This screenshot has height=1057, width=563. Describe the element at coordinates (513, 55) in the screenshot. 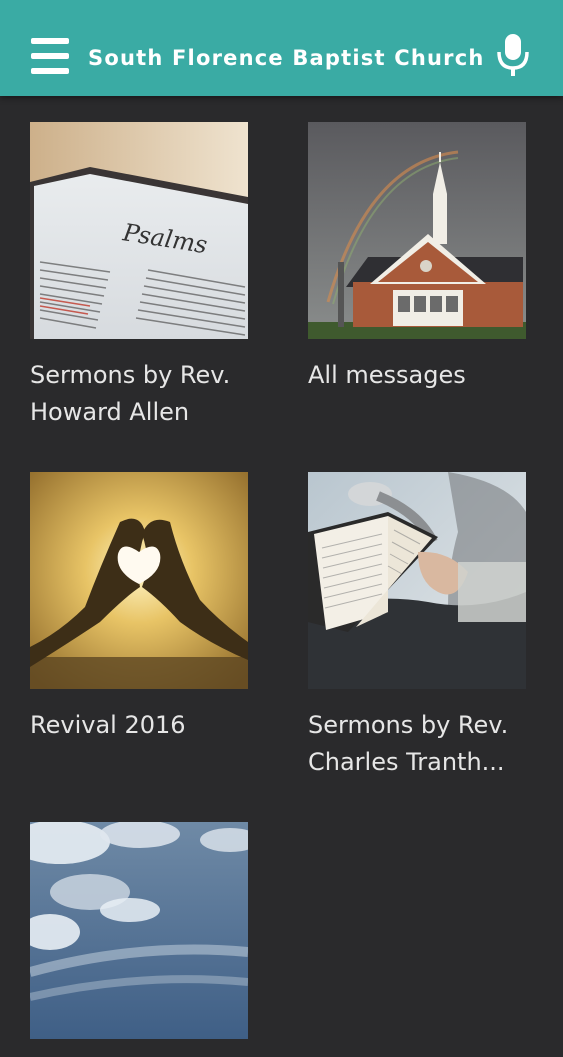

I see `microphone-icon` at that location.